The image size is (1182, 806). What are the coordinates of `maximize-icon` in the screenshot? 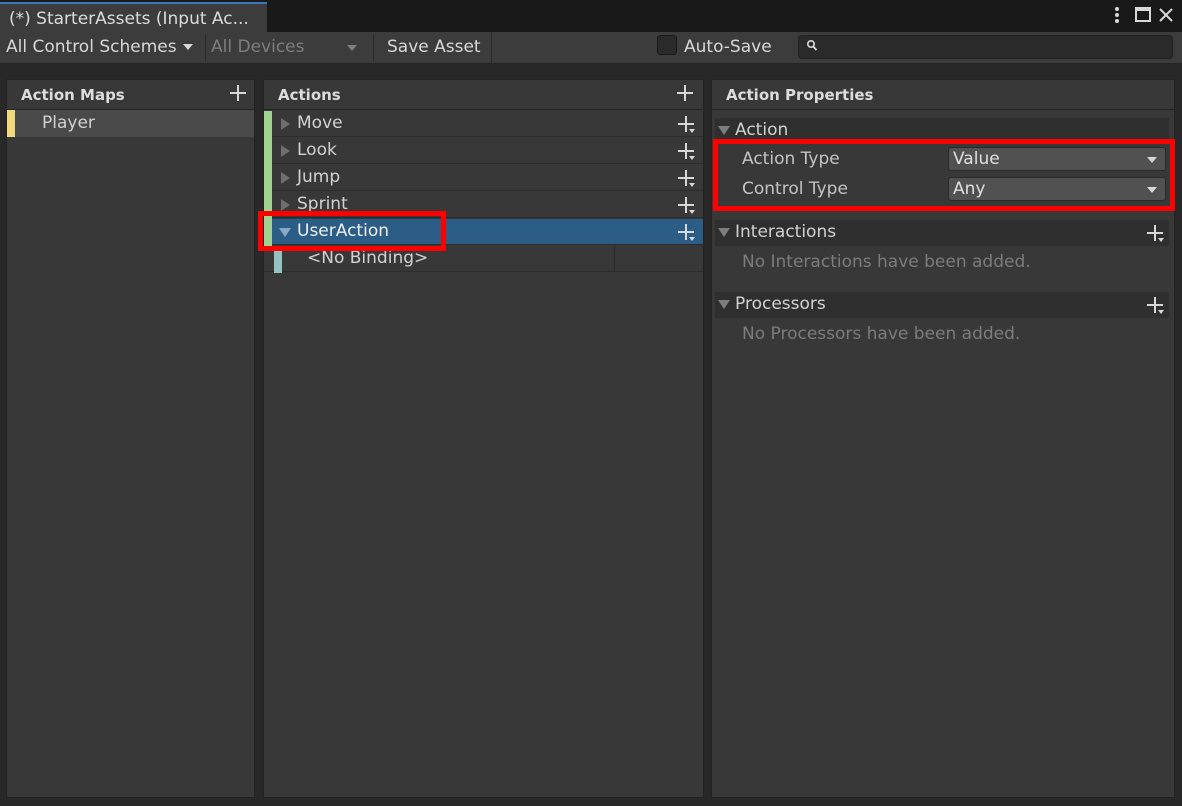 It's located at (1143, 15).